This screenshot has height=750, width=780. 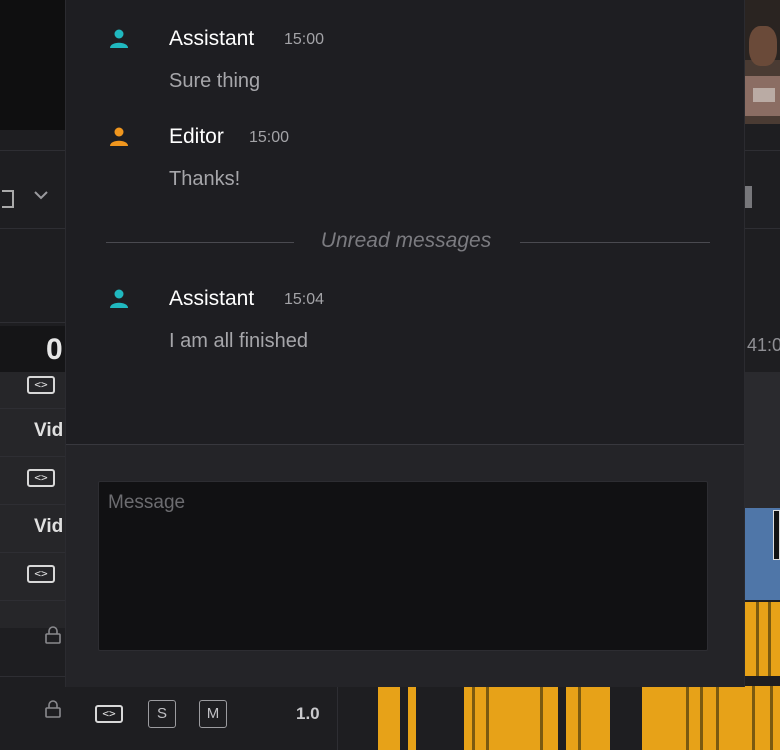 What do you see at coordinates (54, 349) in the screenshot?
I see `timecode-left: 0` at bounding box center [54, 349].